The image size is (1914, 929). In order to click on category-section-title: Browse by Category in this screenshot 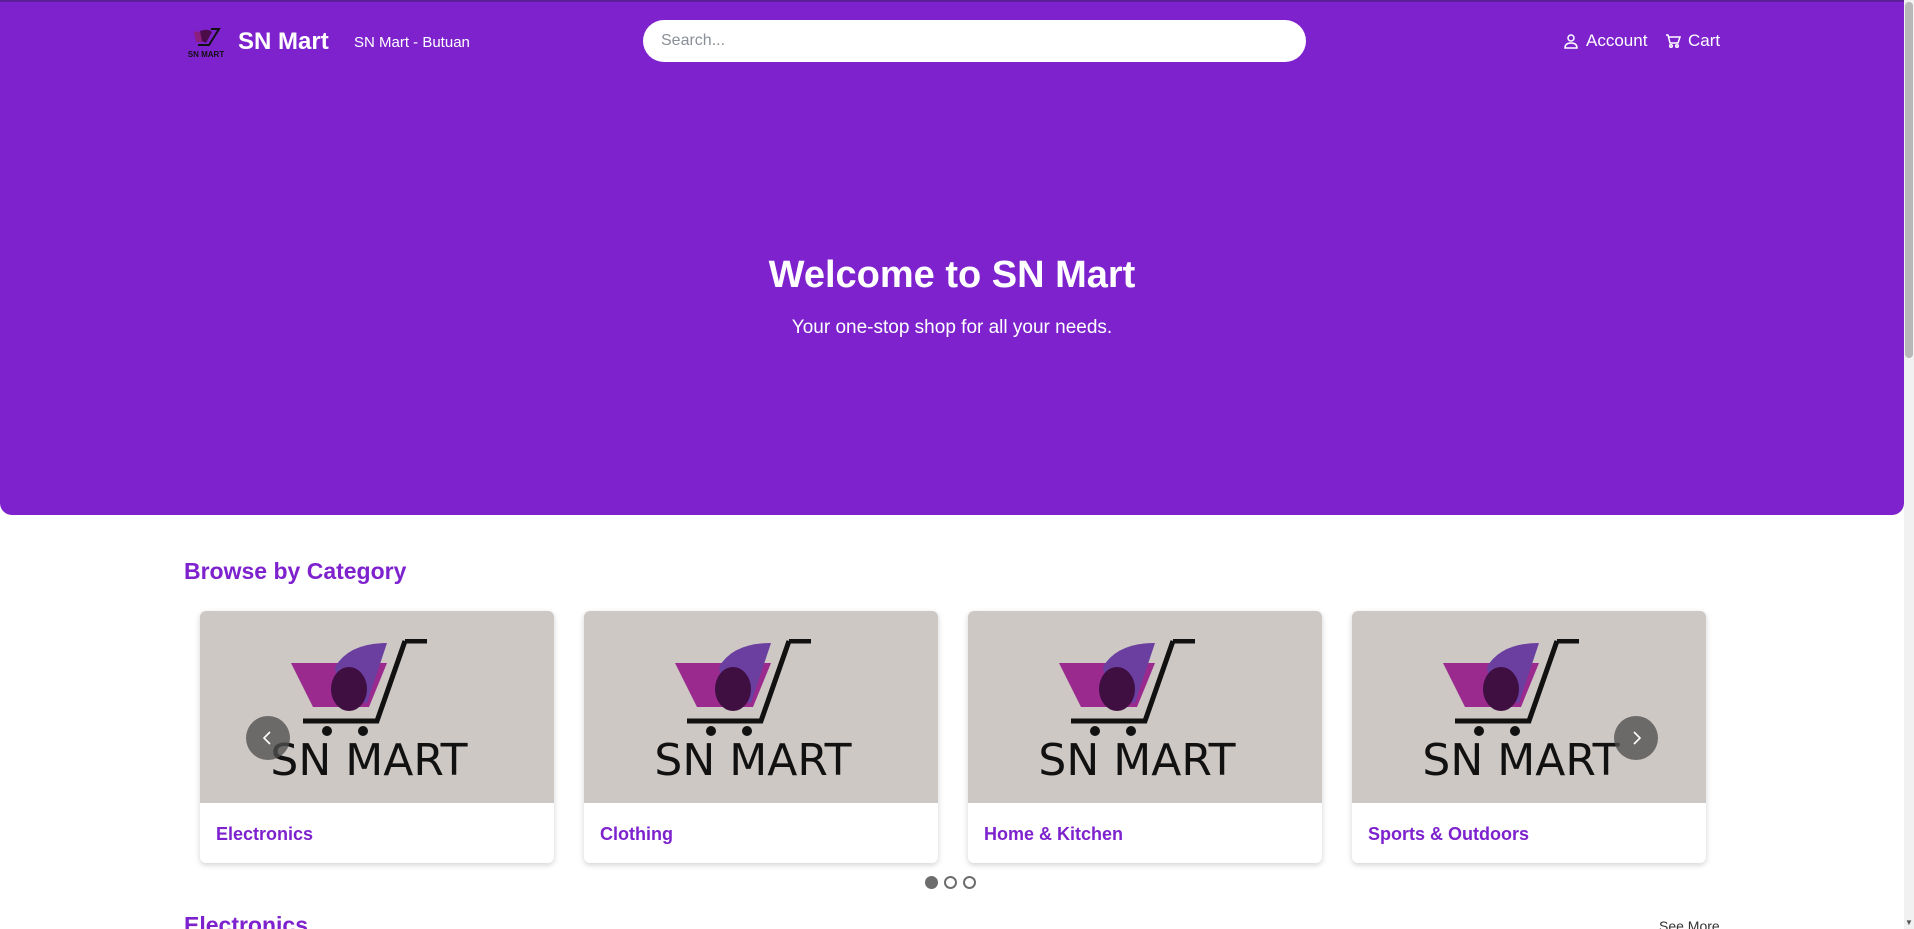, I will do `click(295, 571)`.